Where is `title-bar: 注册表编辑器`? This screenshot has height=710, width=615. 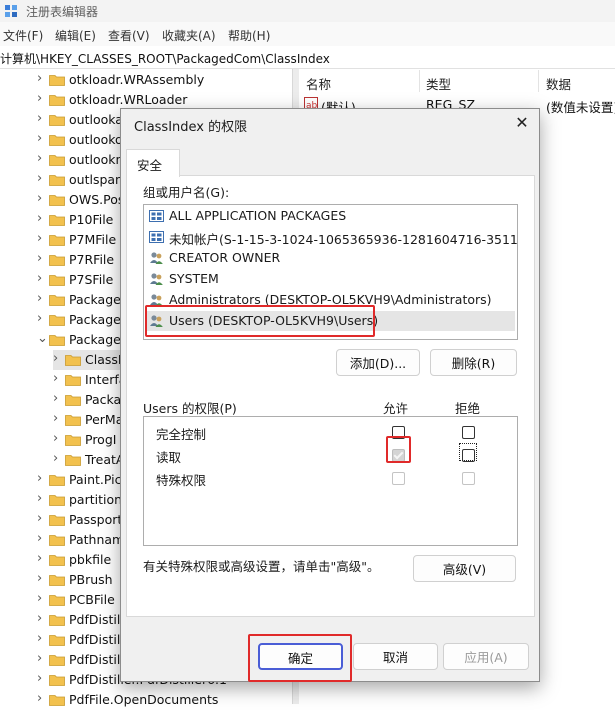
title-bar: 注册表编辑器 is located at coordinates (307, 11).